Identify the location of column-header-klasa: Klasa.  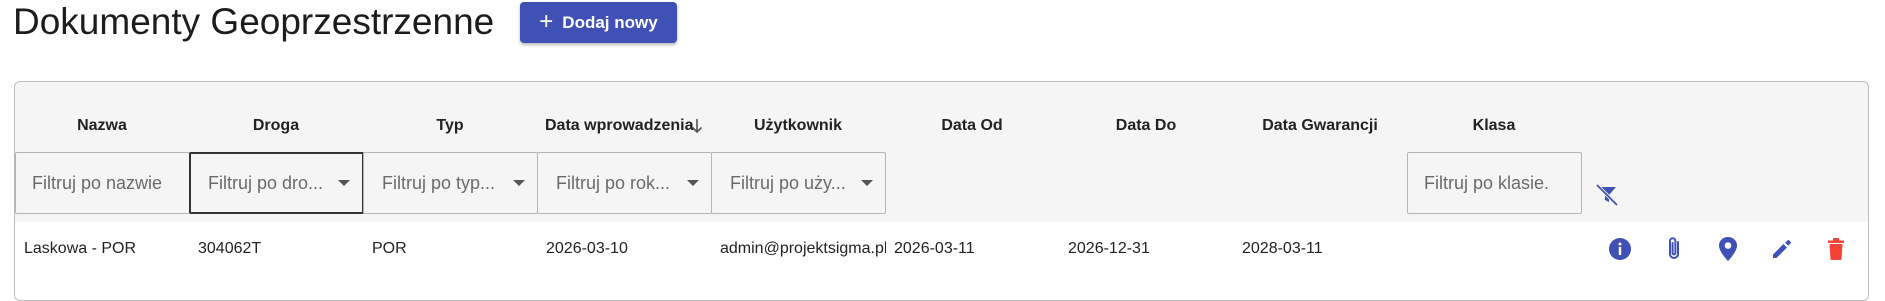
(1494, 126).